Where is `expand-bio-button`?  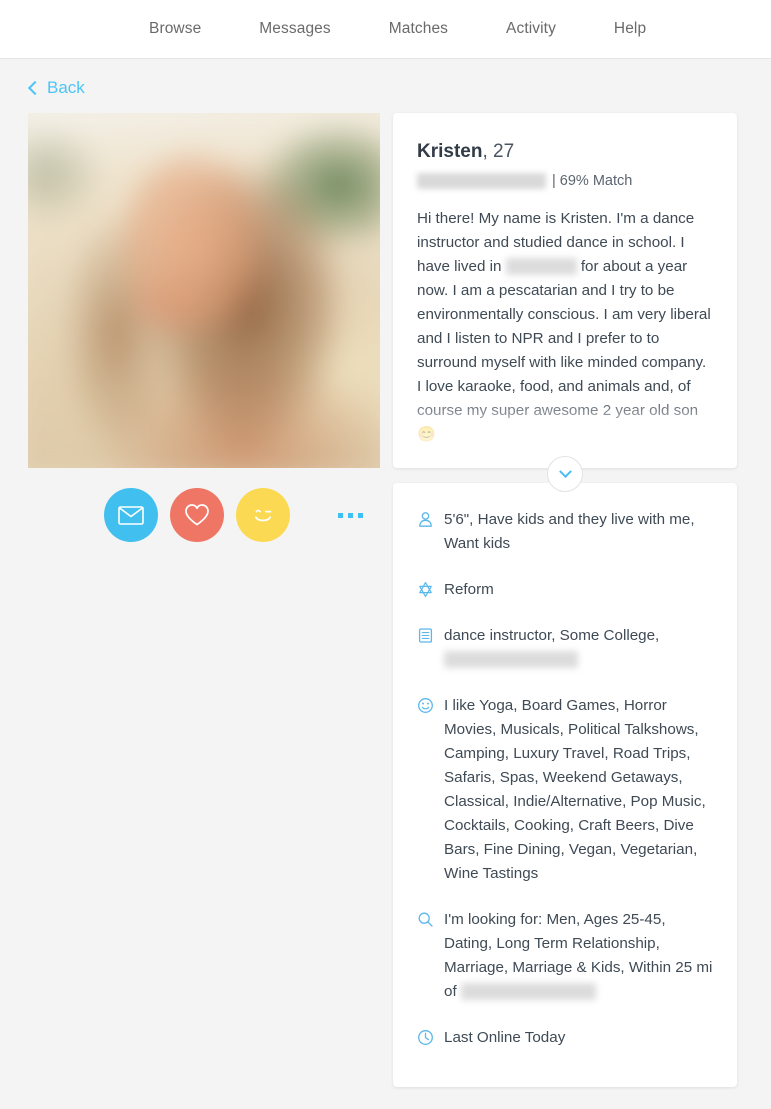 expand-bio-button is located at coordinates (565, 474).